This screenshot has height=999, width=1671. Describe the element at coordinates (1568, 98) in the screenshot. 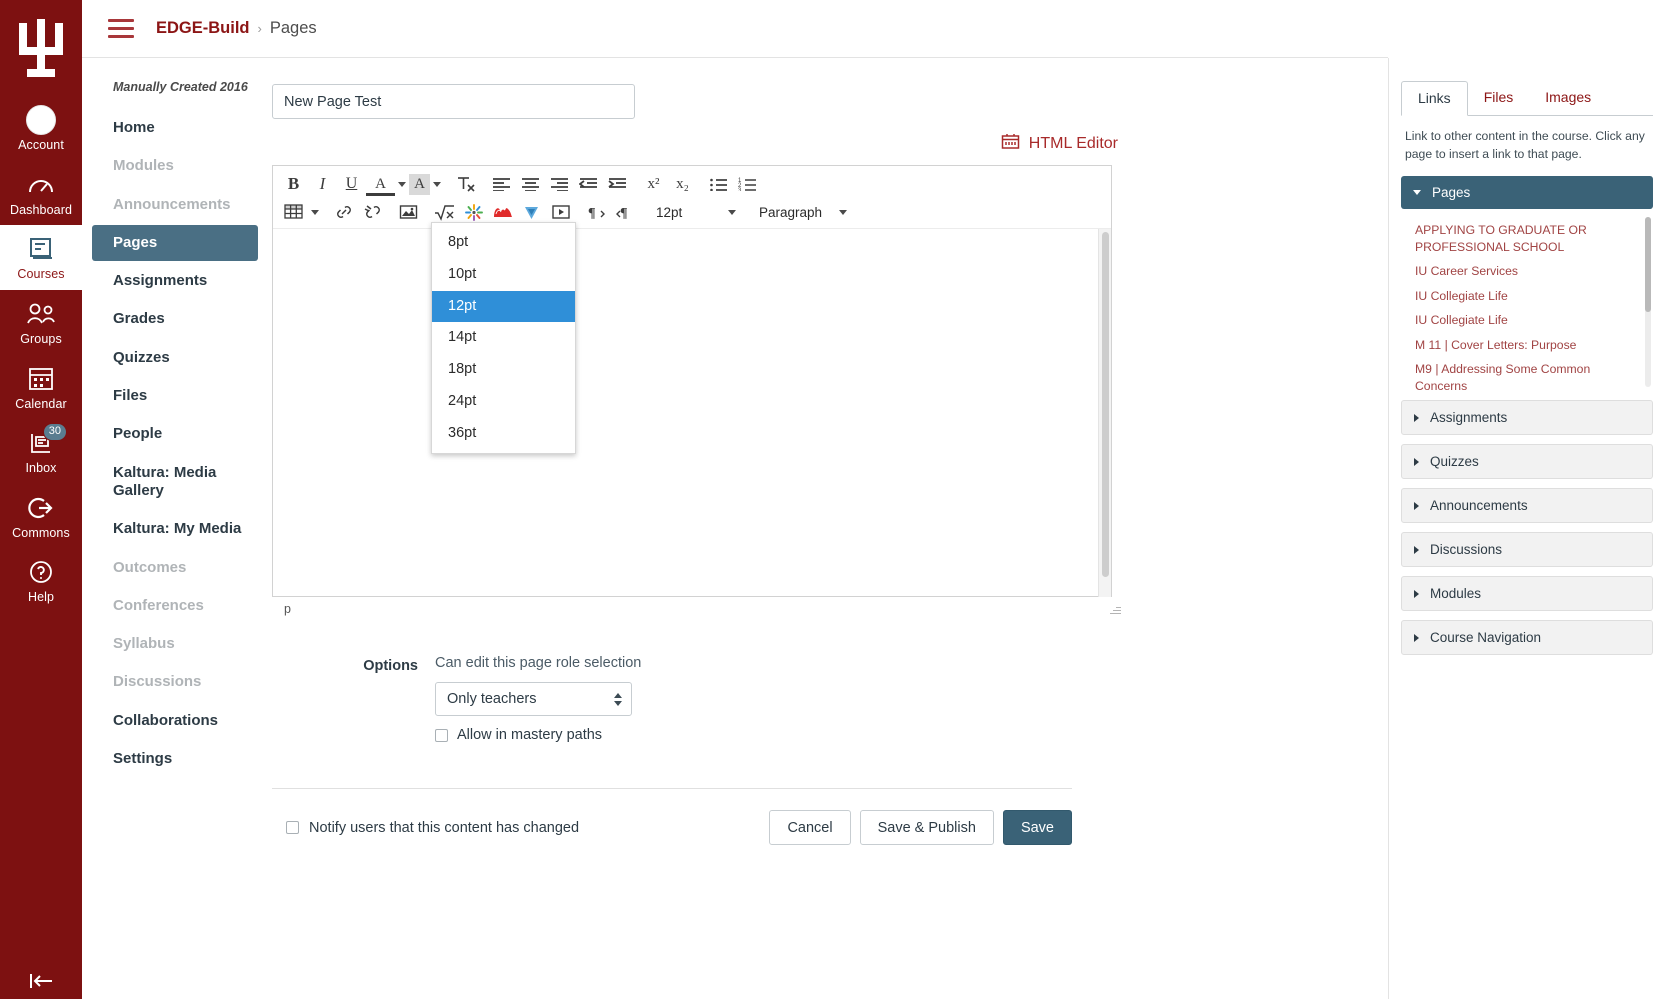

I see `tab-images: Images` at that location.